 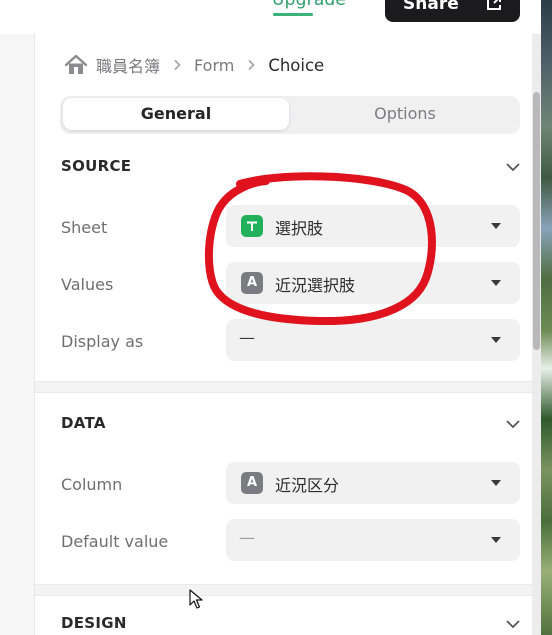 What do you see at coordinates (17, 334) in the screenshot?
I see `left-margin` at bounding box center [17, 334].